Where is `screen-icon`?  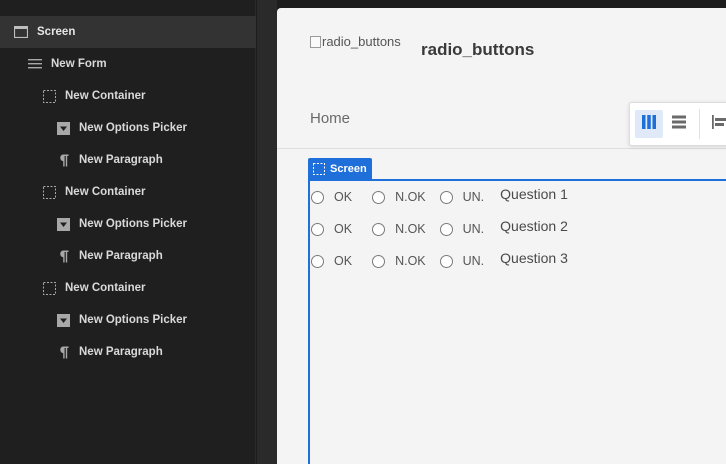
screen-icon is located at coordinates (21, 32).